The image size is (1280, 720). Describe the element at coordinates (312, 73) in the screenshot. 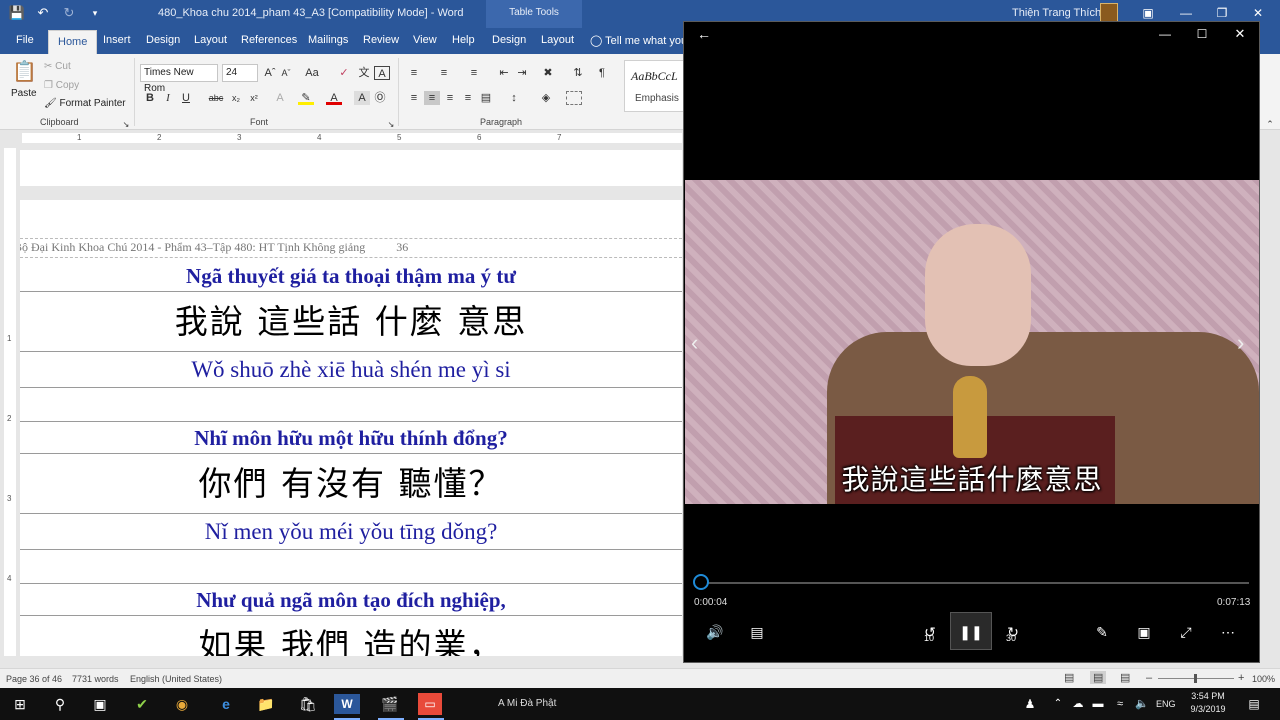

I see `change-case-icon: Aa` at that location.